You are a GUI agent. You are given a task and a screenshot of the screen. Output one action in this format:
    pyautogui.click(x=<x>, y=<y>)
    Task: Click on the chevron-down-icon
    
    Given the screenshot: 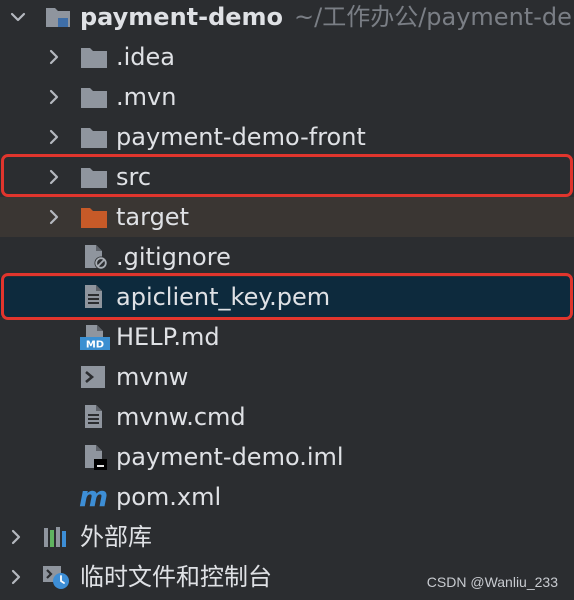 What is the action you would take?
    pyautogui.click(x=18, y=17)
    